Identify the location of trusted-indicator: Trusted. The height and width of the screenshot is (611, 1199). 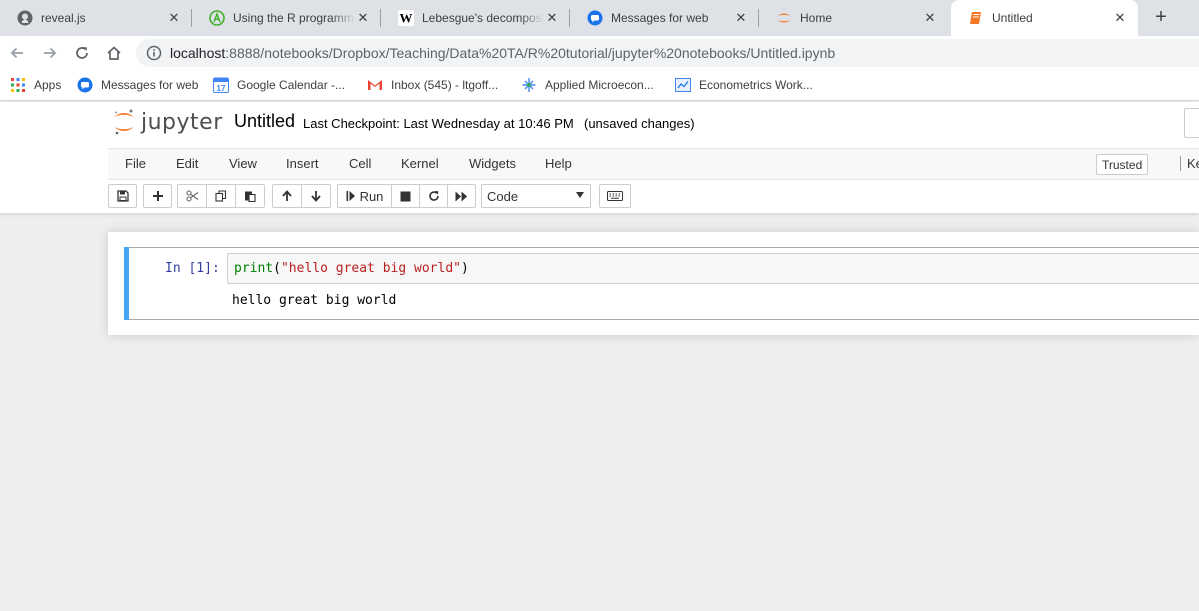
(1122, 164).